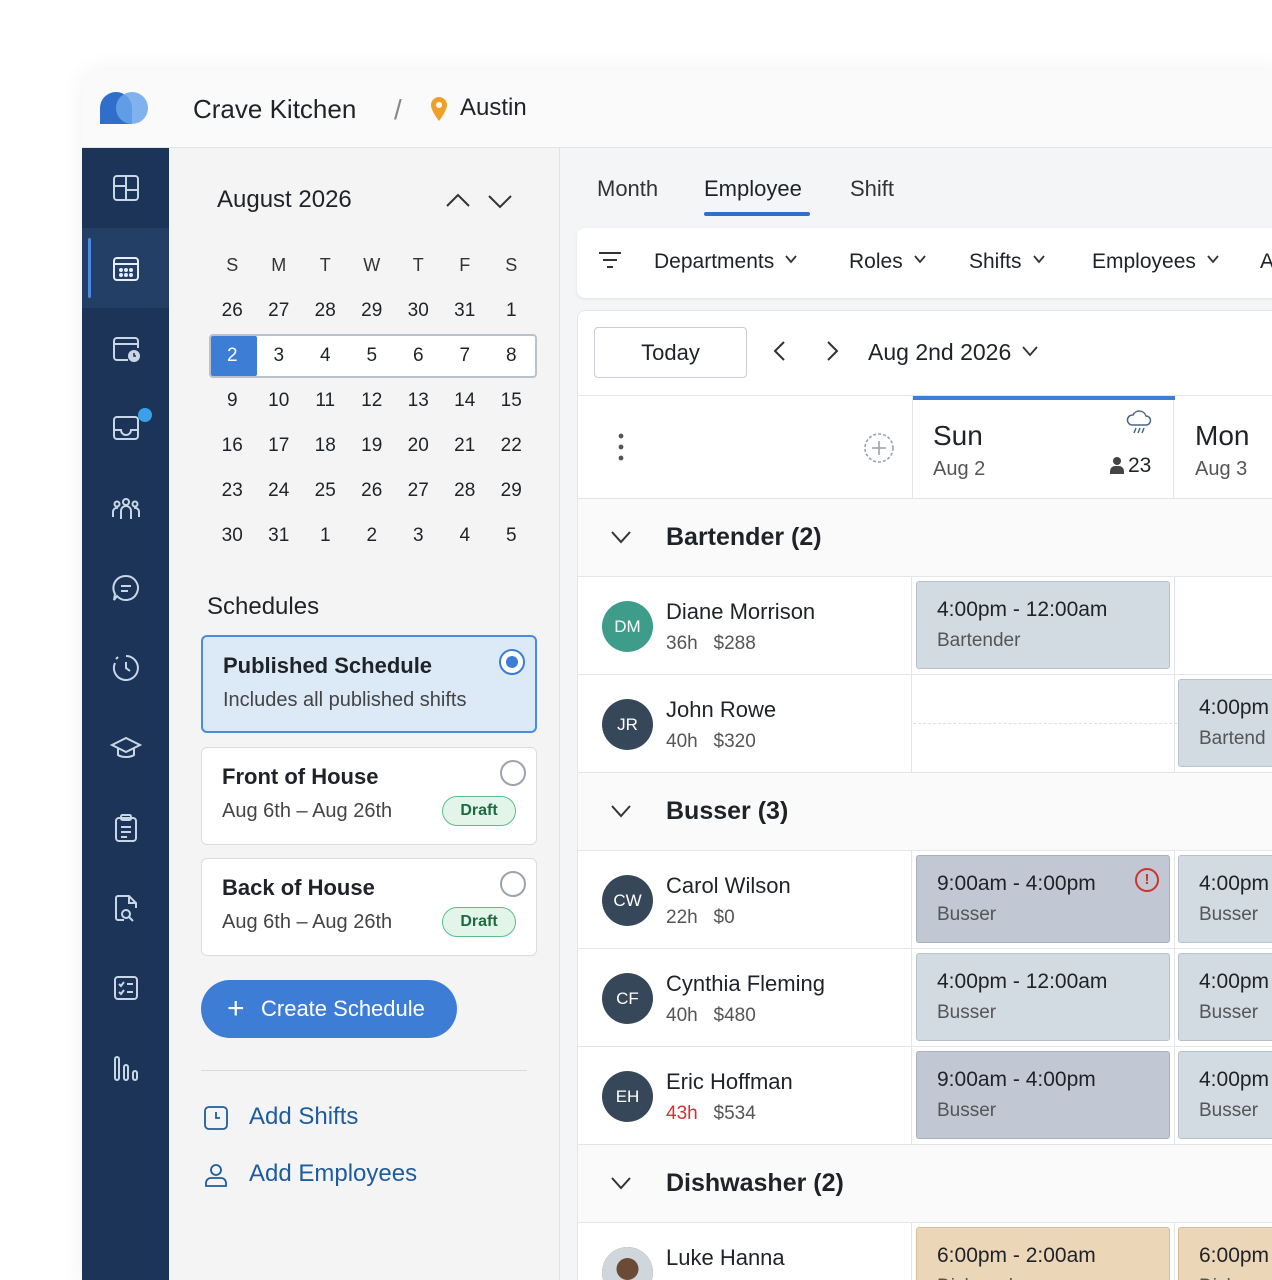 The width and height of the screenshot is (1272, 1280). What do you see at coordinates (333, 1174) in the screenshot?
I see `add-employees-link: Add Employees` at bounding box center [333, 1174].